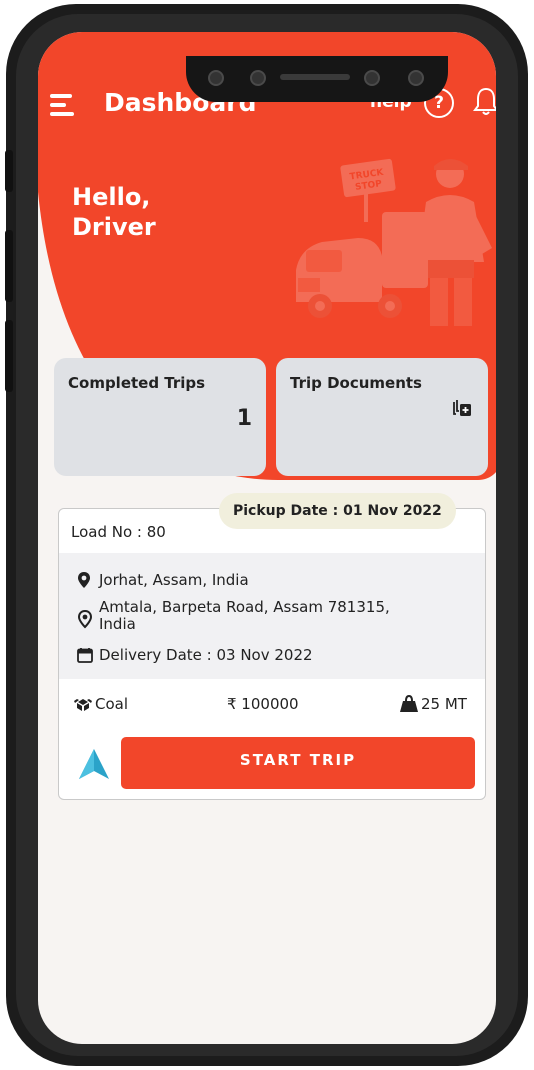 This screenshot has height=1070, width=534. Describe the element at coordinates (244, 418) in the screenshot. I see `completed-trips-count: 1` at that location.